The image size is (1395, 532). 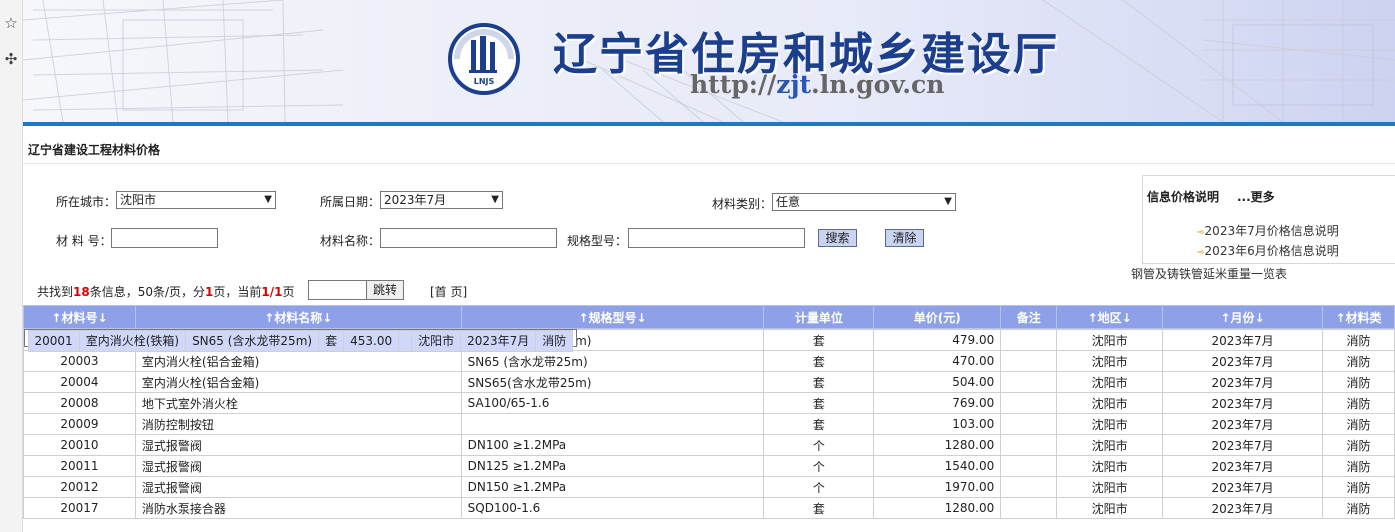 What do you see at coordinates (937, 361) in the screenshot?
I see `cell-unit-price: 470.00` at bounding box center [937, 361].